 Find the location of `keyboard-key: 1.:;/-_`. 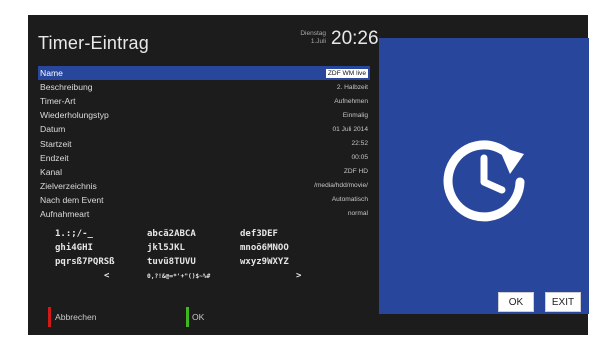

keyboard-key: 1.:;/-_ is located at coordinates (74, 234).